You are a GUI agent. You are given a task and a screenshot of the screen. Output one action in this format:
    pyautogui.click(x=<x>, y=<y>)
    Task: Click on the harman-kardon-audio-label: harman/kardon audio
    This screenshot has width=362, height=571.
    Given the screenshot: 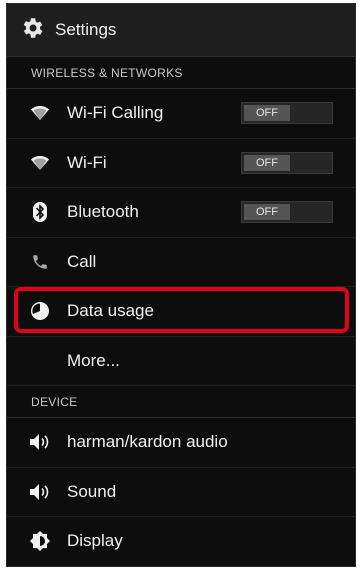 What is the action you would take?
    pyautogui.click(x=147, y=442)
    